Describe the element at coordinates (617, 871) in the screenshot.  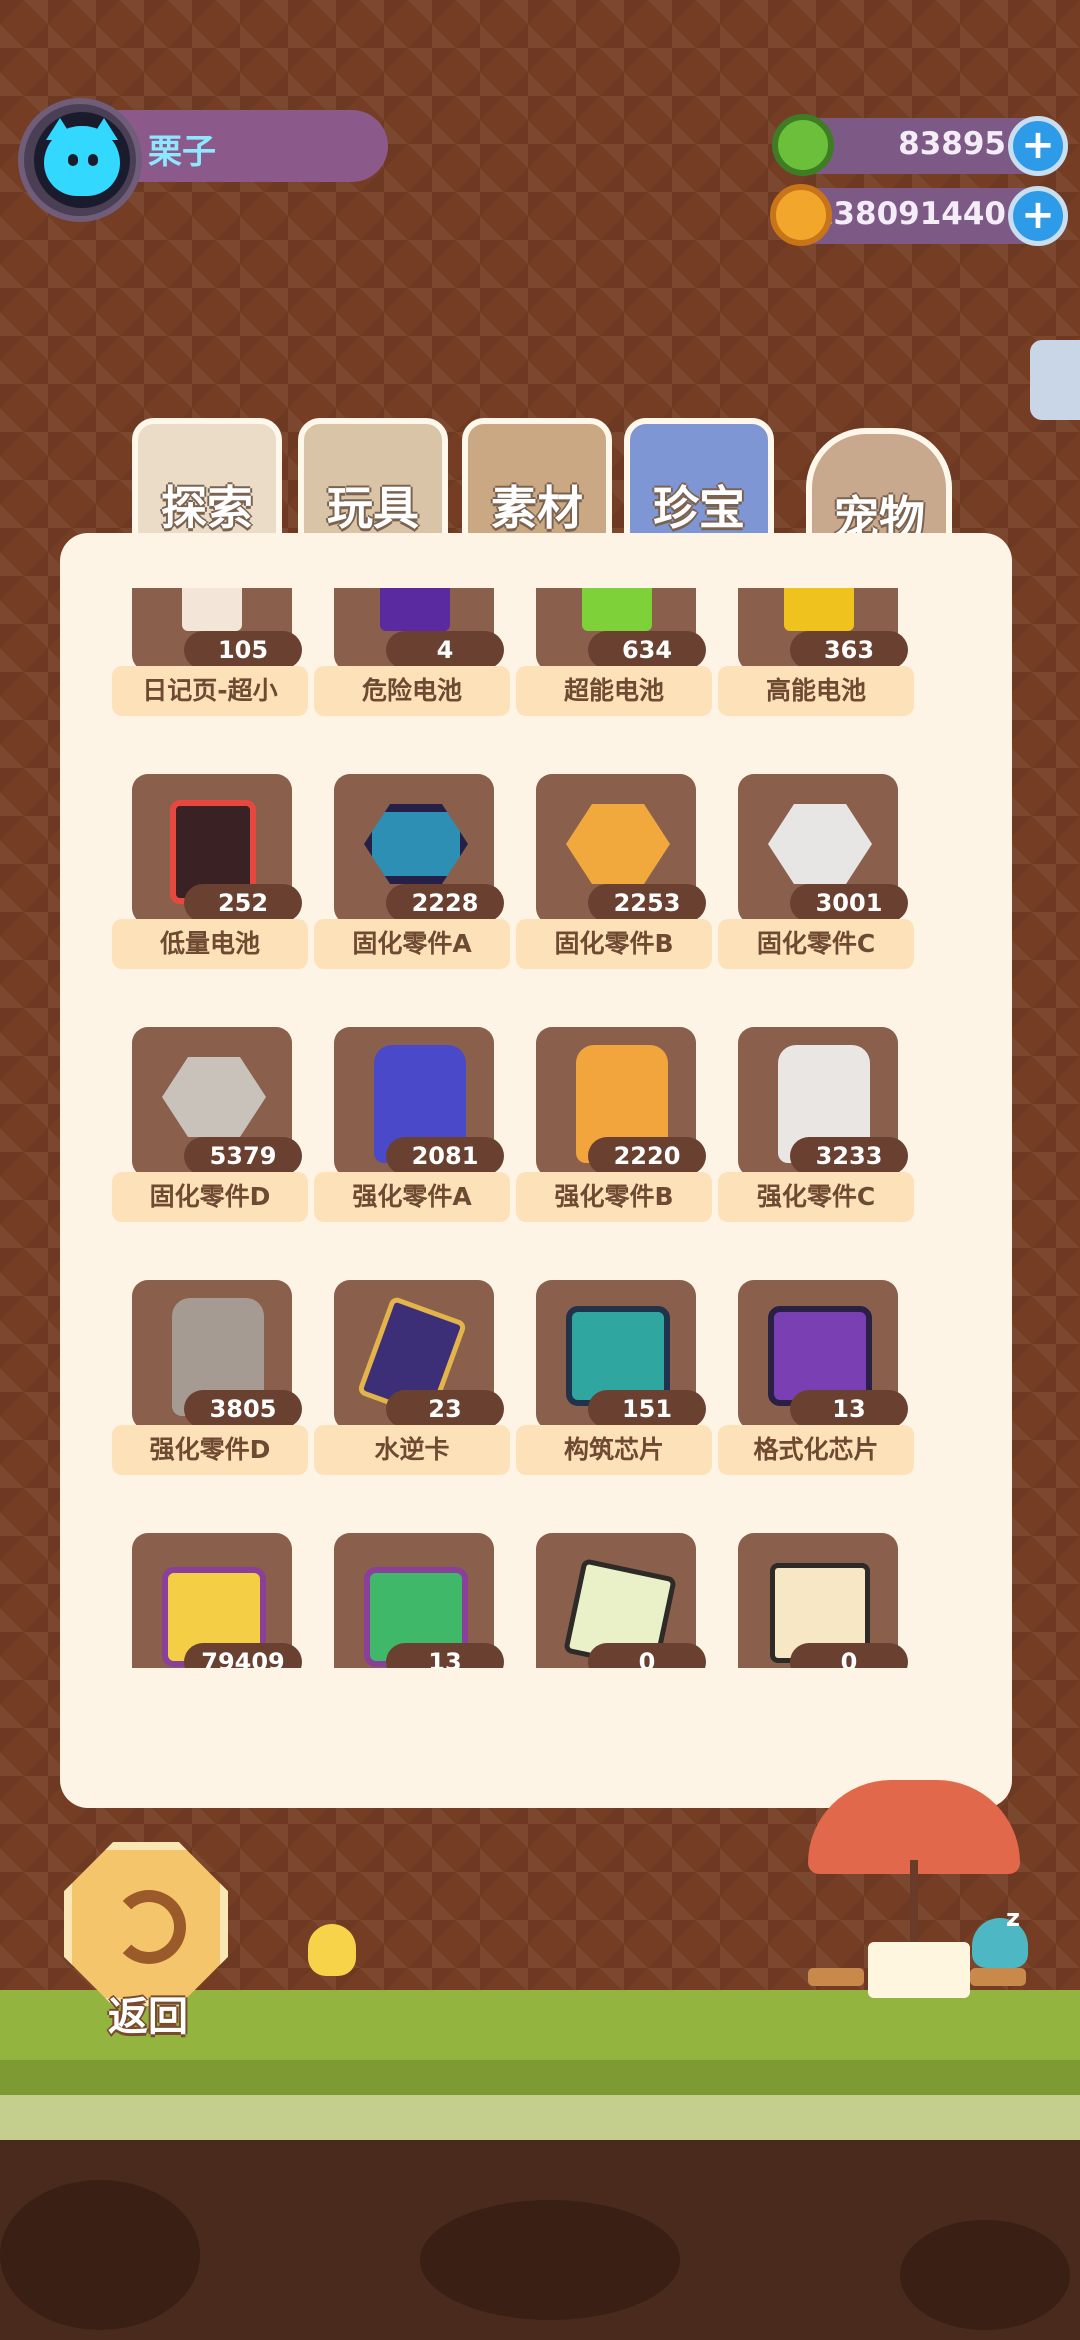
I see `inventory-item: 2253 固化零件B` at that location.